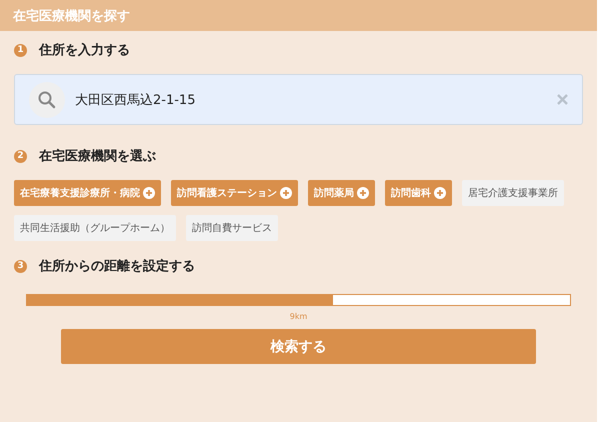 The image size is (600, 422). I want to click on distance-slider, so click(298, 300).